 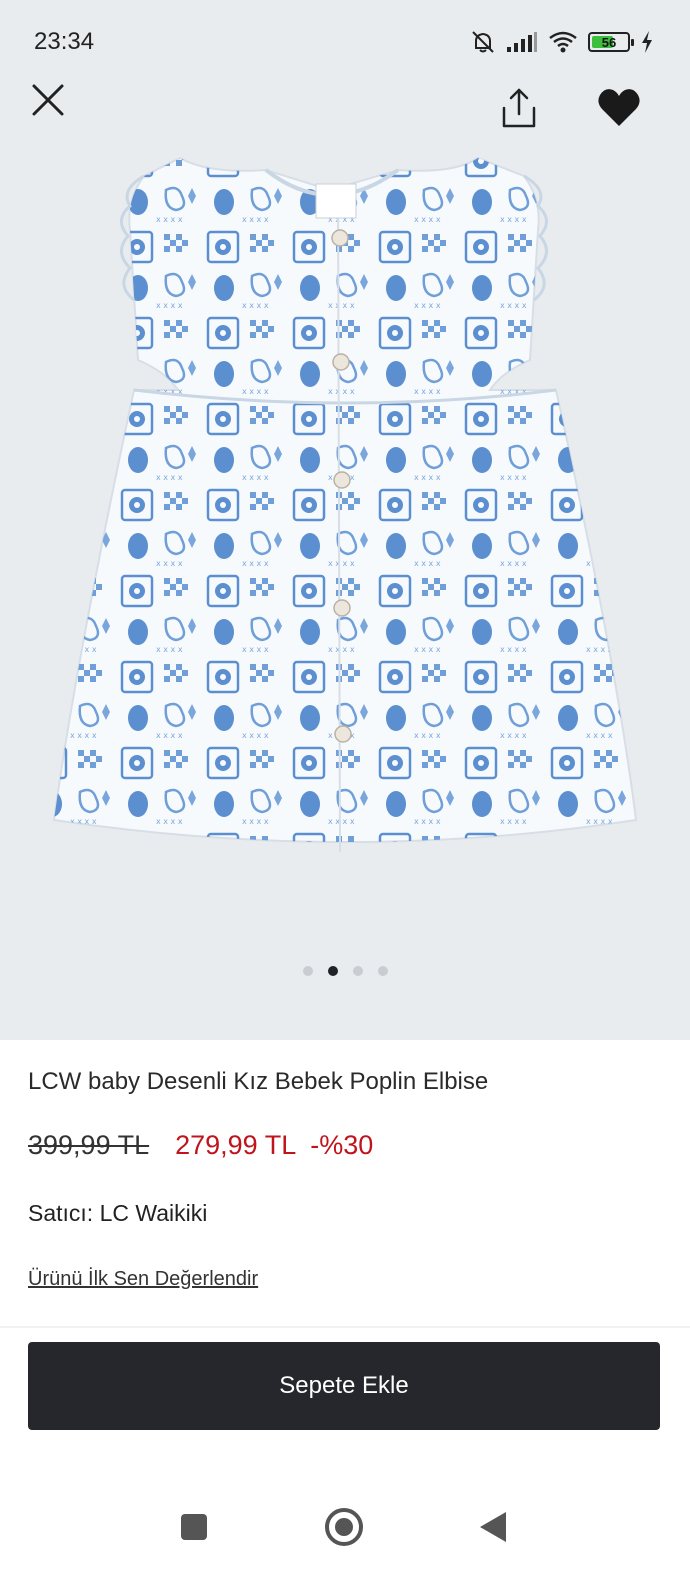 What do you see at coordinates (258, 1081) in the screenshot?
I see `product-title: LCW baby Desenli Kız Bebek Poplin Elbise` at bounding box center [258, 1081].